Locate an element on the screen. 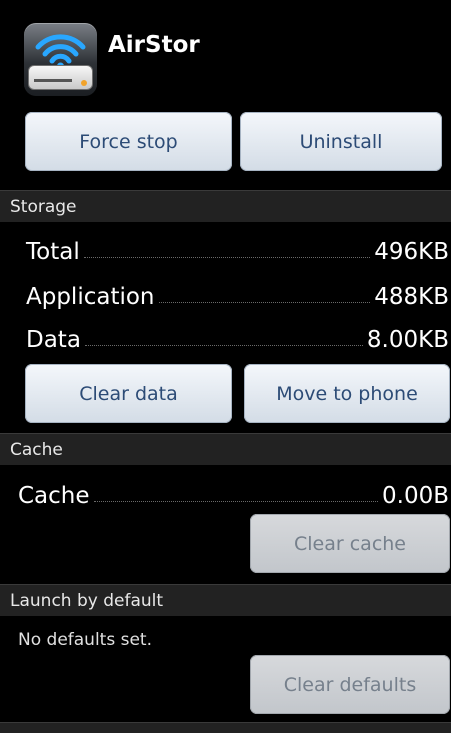 This screenshot has width=451, height=733. drive-tray is located at coordinates (60, 77).